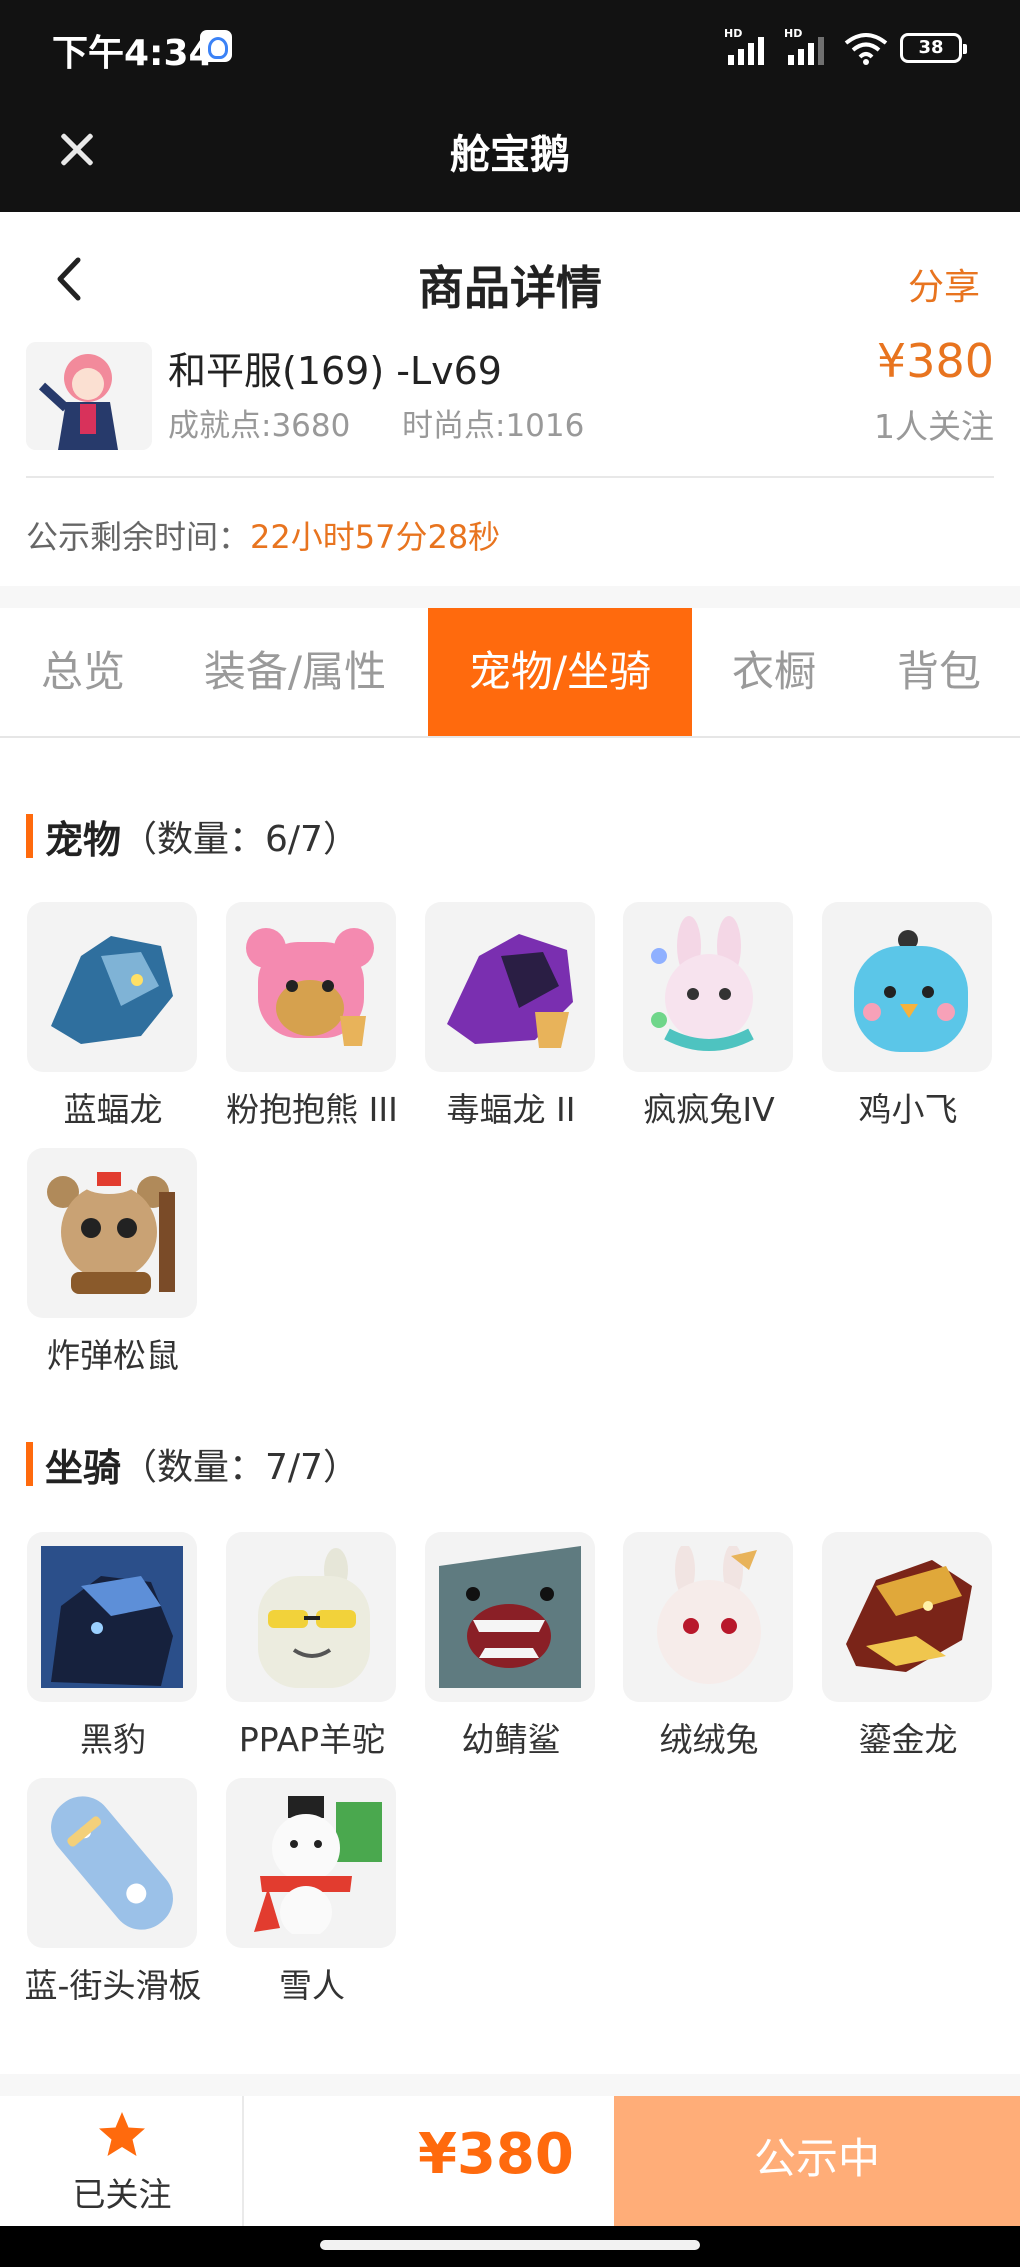  Describe the element at coordinates (133, 53) in the screenshot. I see `status-time: 下午4:34` at that location.